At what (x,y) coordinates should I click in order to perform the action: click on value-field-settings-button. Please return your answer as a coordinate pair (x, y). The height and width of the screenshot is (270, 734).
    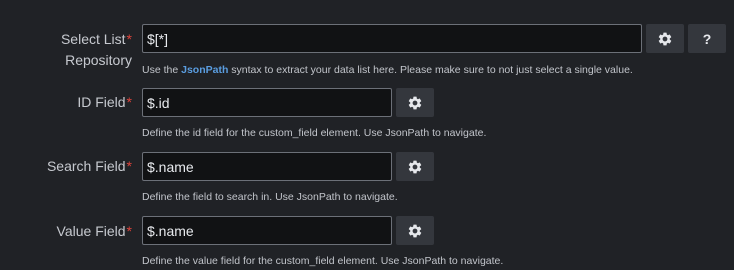
    Looking at the image, I should click on (415, 230).